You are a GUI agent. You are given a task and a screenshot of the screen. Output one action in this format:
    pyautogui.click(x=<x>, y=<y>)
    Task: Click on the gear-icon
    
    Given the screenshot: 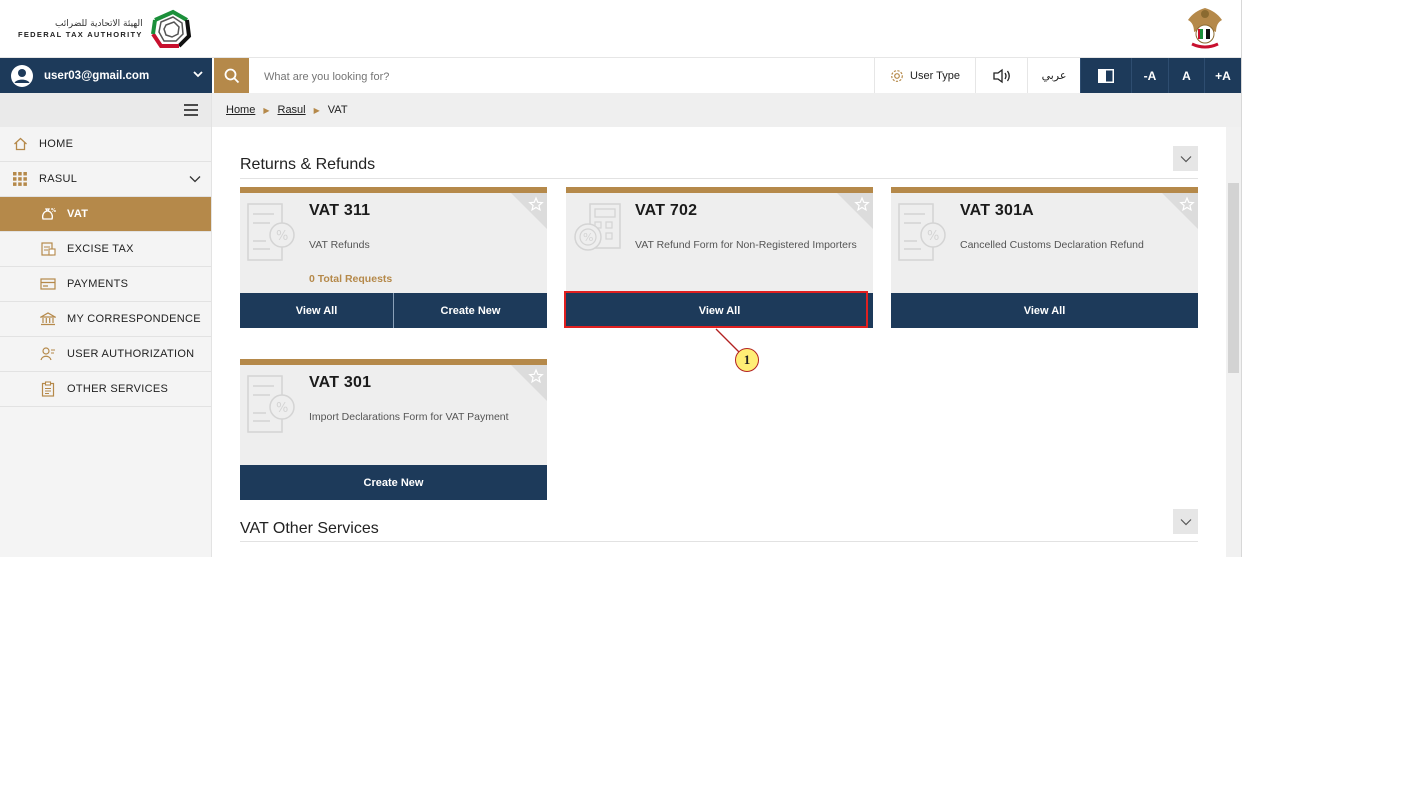 What is the action you would take?
    pyautogui.click(x=897, y=75)
    